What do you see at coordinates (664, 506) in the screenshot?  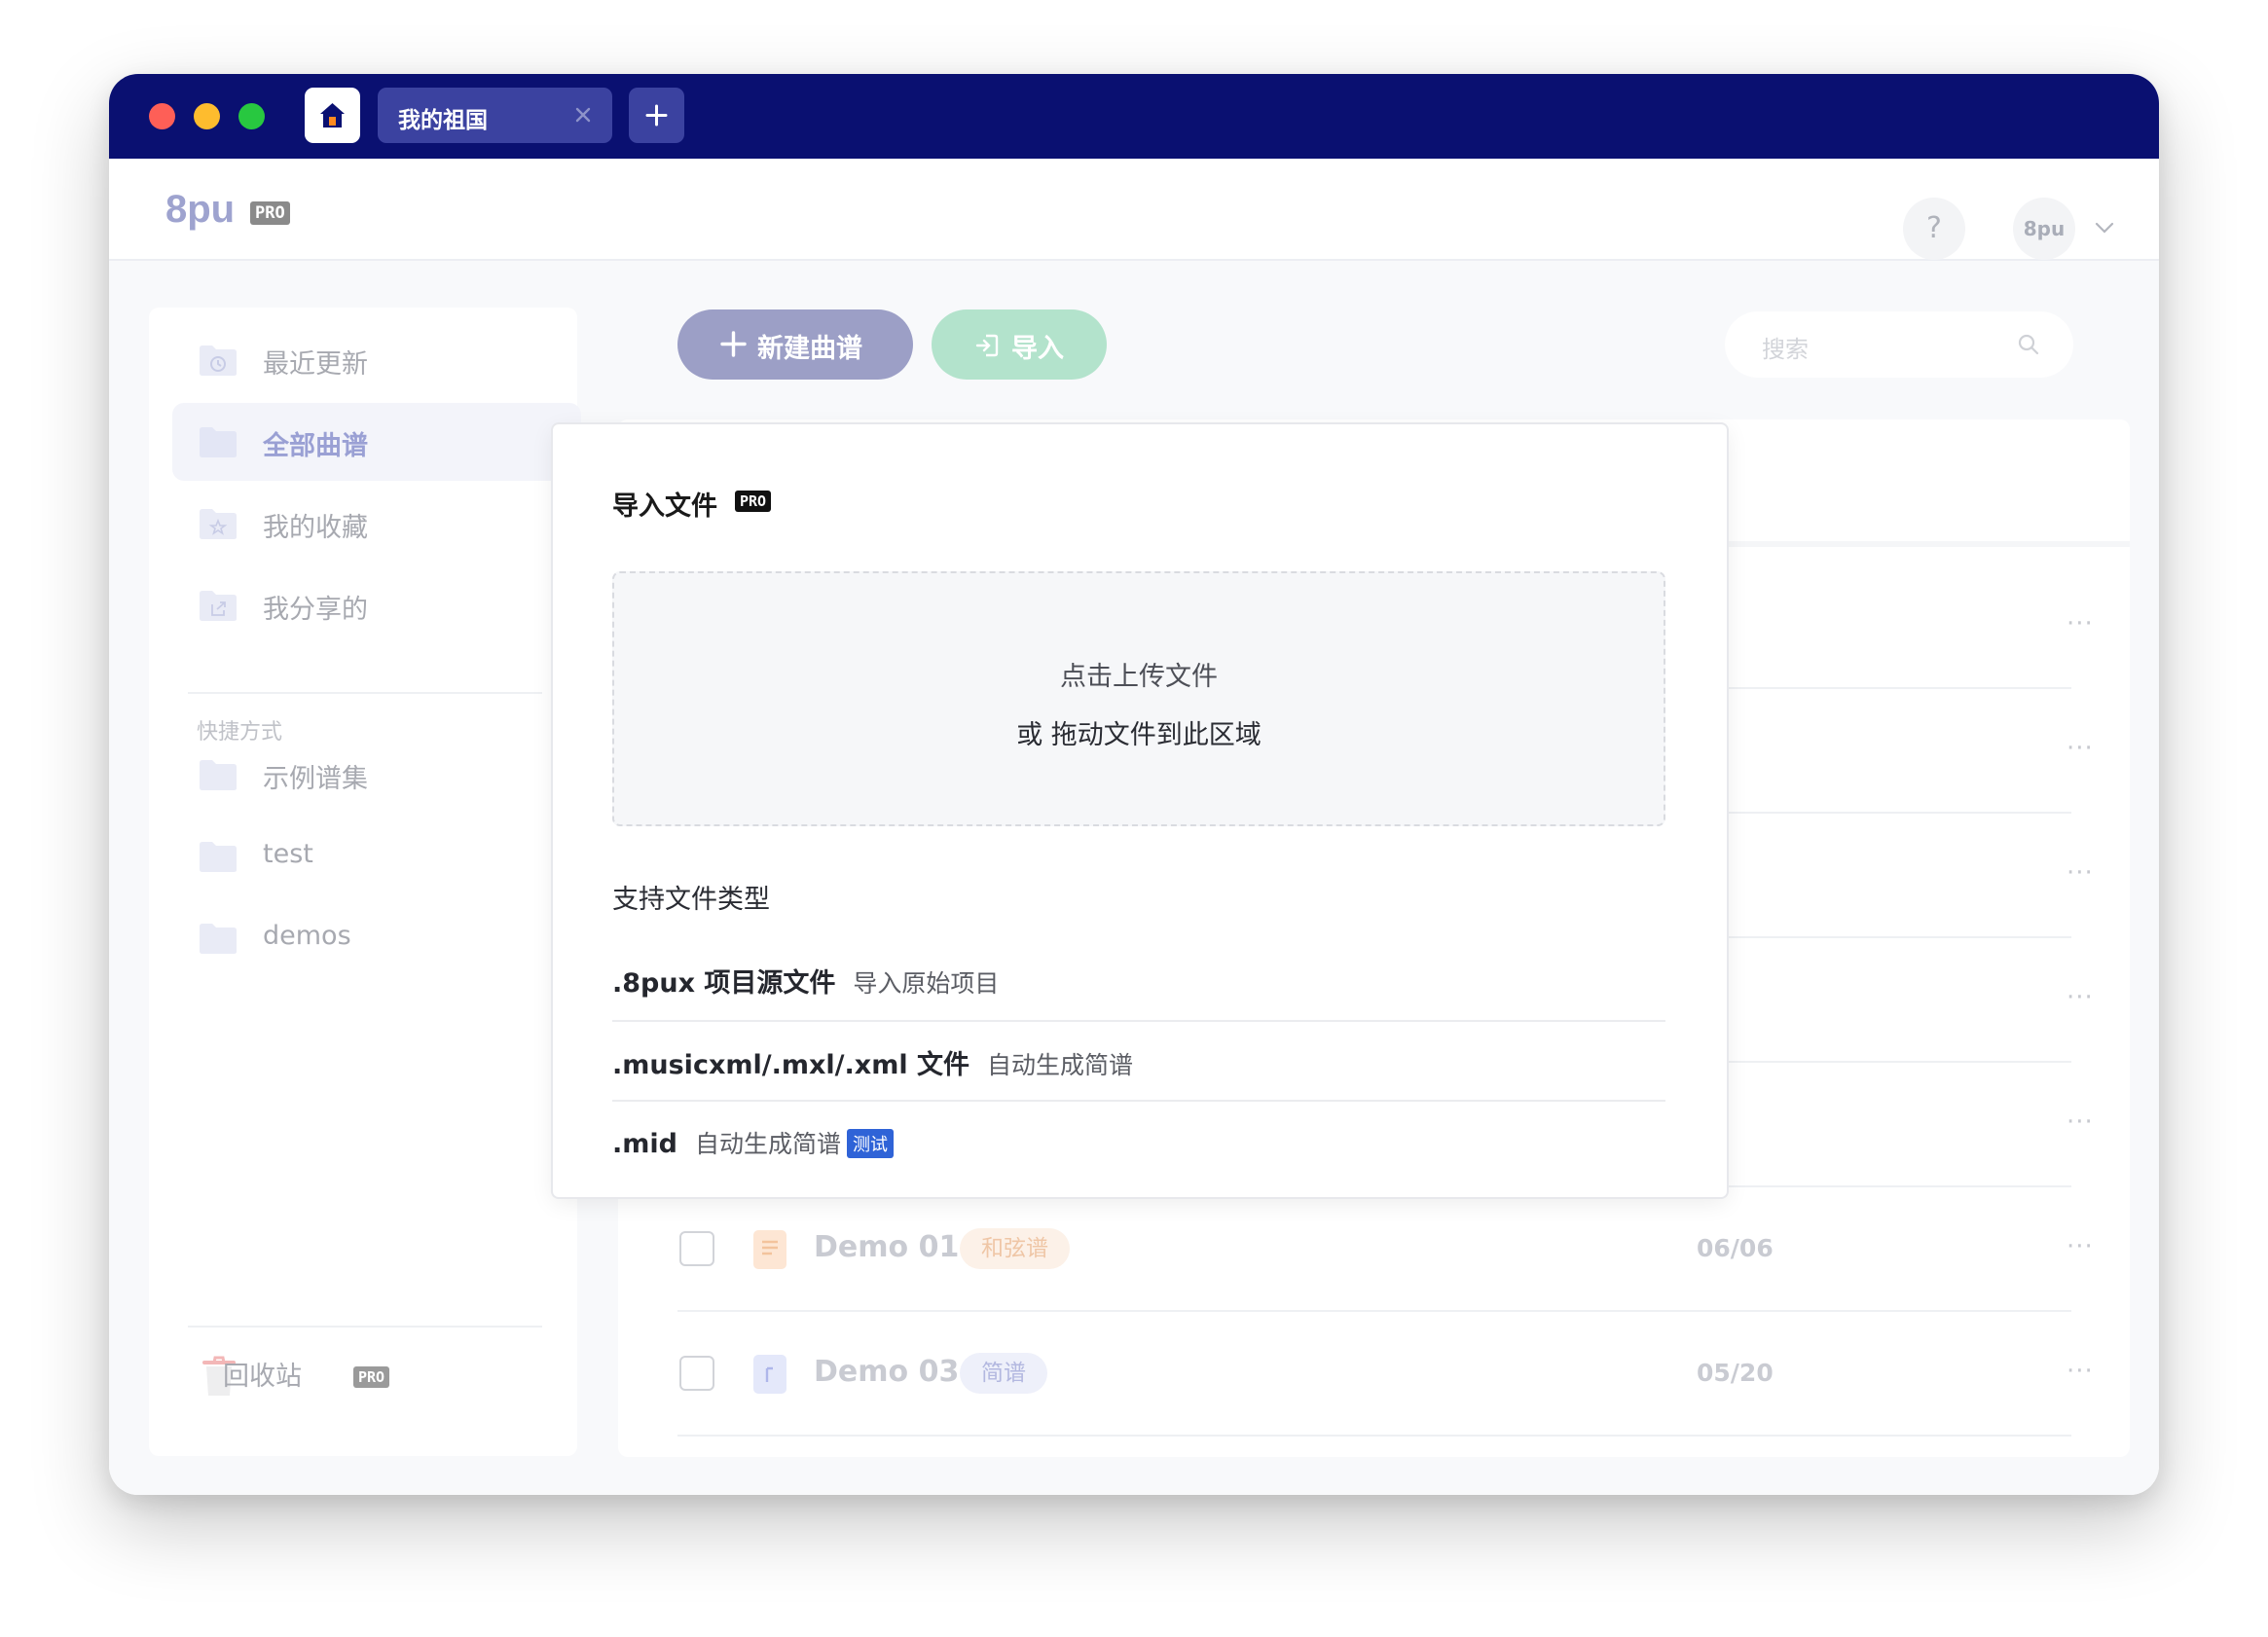 I see `import-dialog-title: 导入文件` at bounding box center [664, 506].